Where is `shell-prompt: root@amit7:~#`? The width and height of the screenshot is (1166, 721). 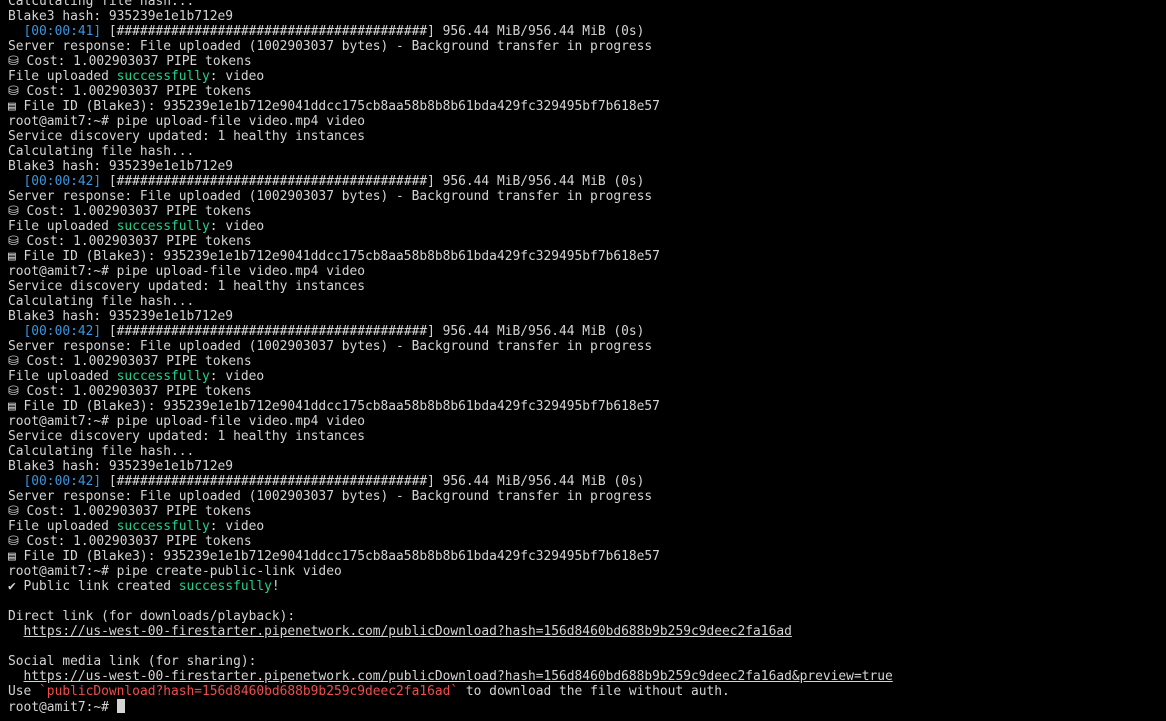
shell-prompt: root@amit7:~# is located at coordinates (62, 707).